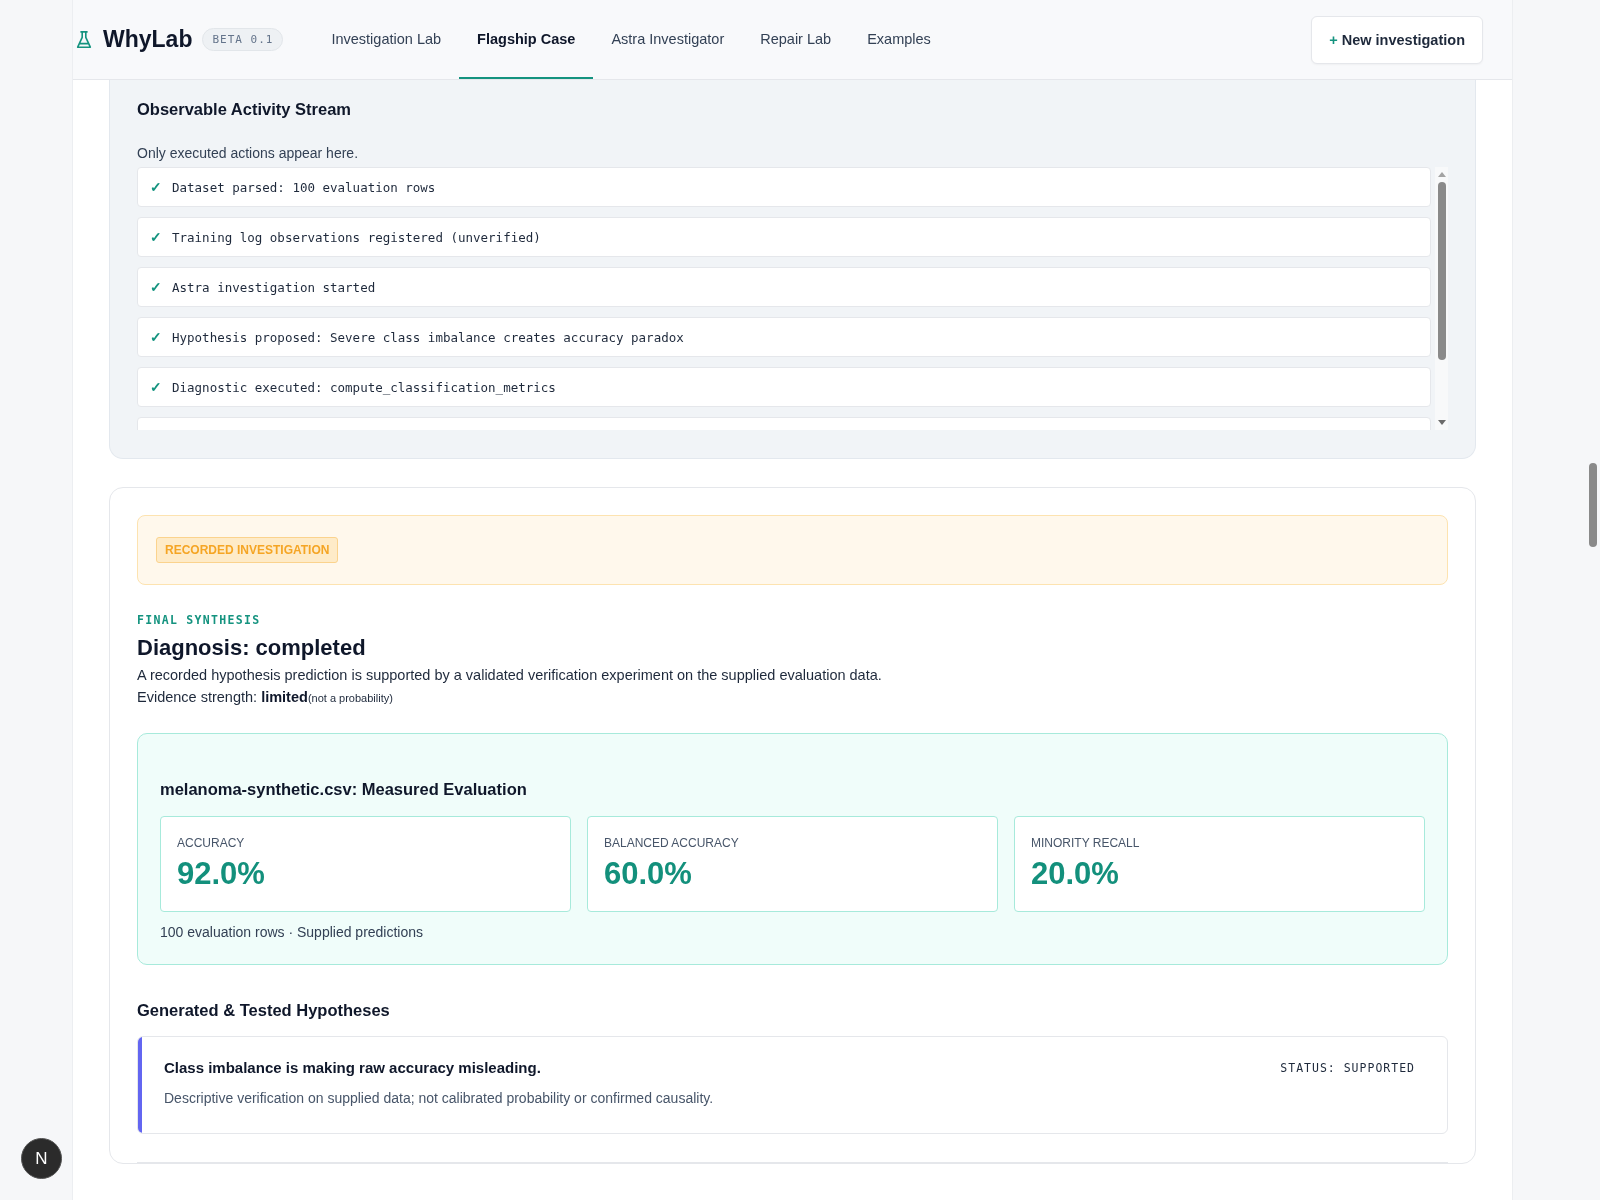 The width and height of the screenshot is (1600, 1200). I want to click on nav-tab: Investigation Lab, so click(386, 39).